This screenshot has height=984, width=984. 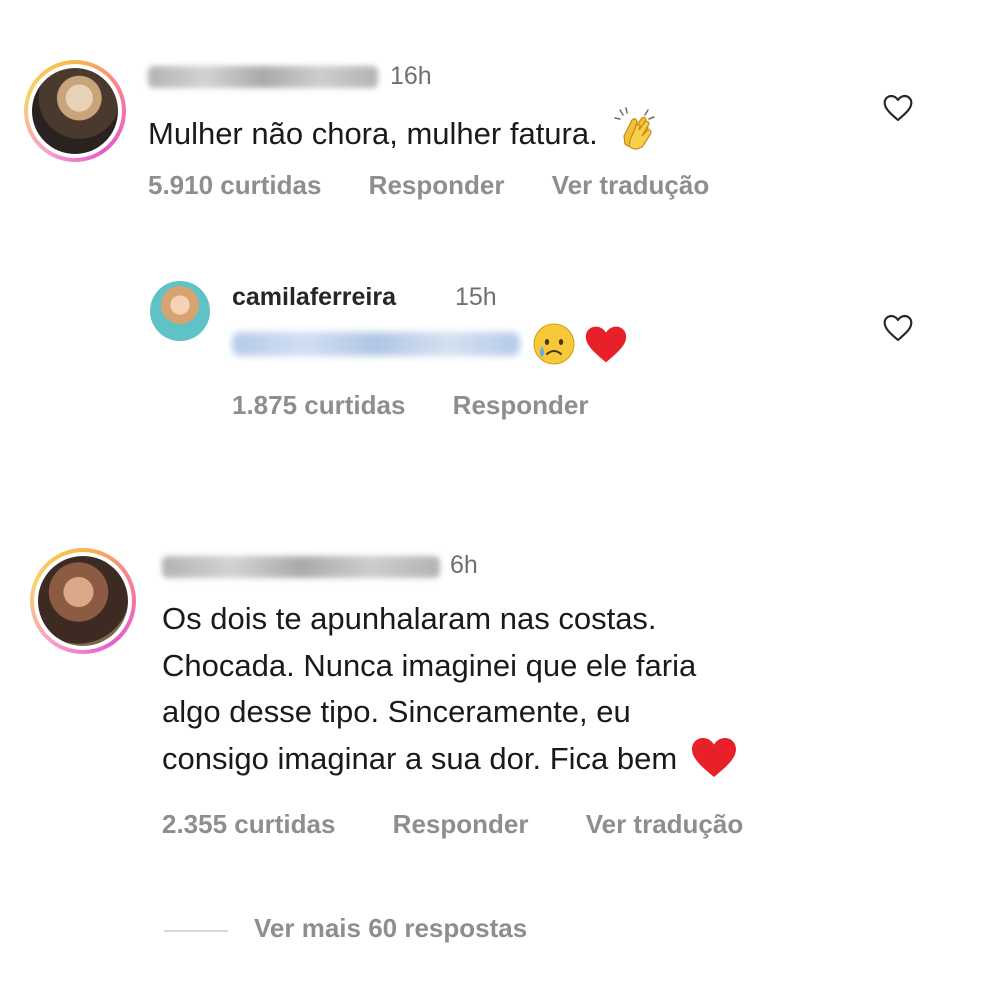 I want to click on comment-actions: 5.910 curtidas Responder Ver tradução, so click(x=428, y=185).